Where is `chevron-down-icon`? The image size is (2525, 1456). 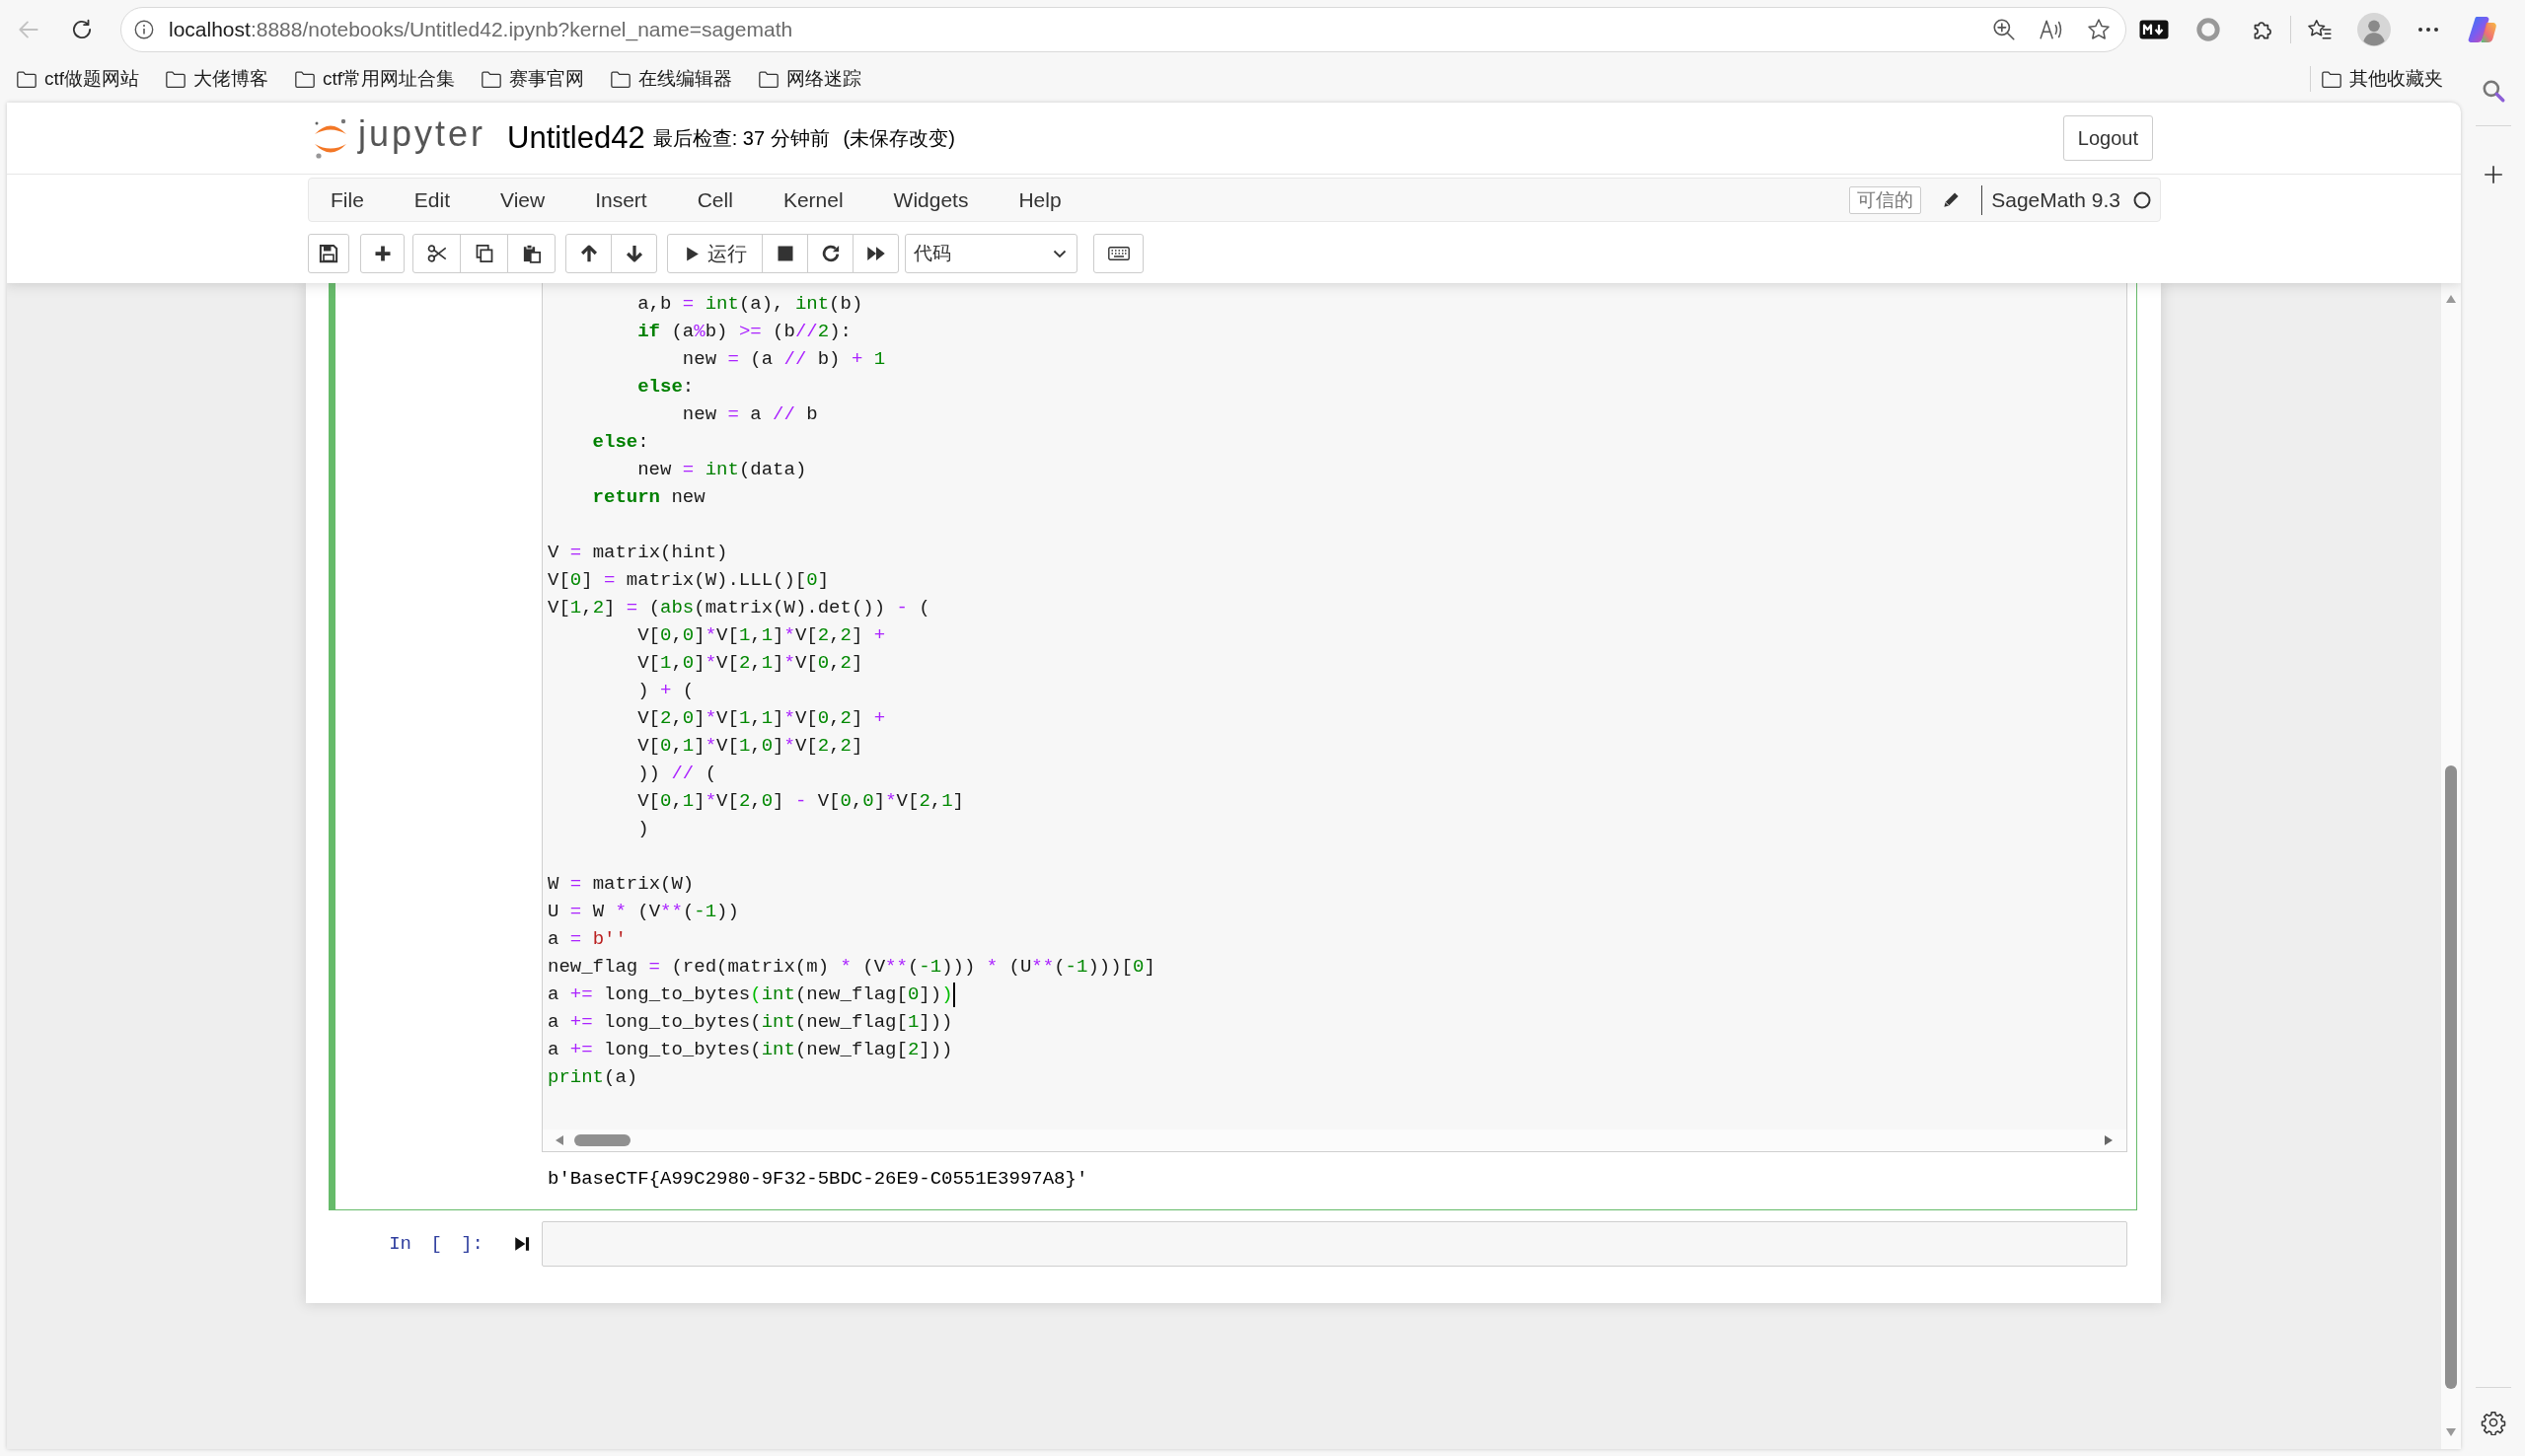
chevron-down-icon is located at coordinates (1060, 253).